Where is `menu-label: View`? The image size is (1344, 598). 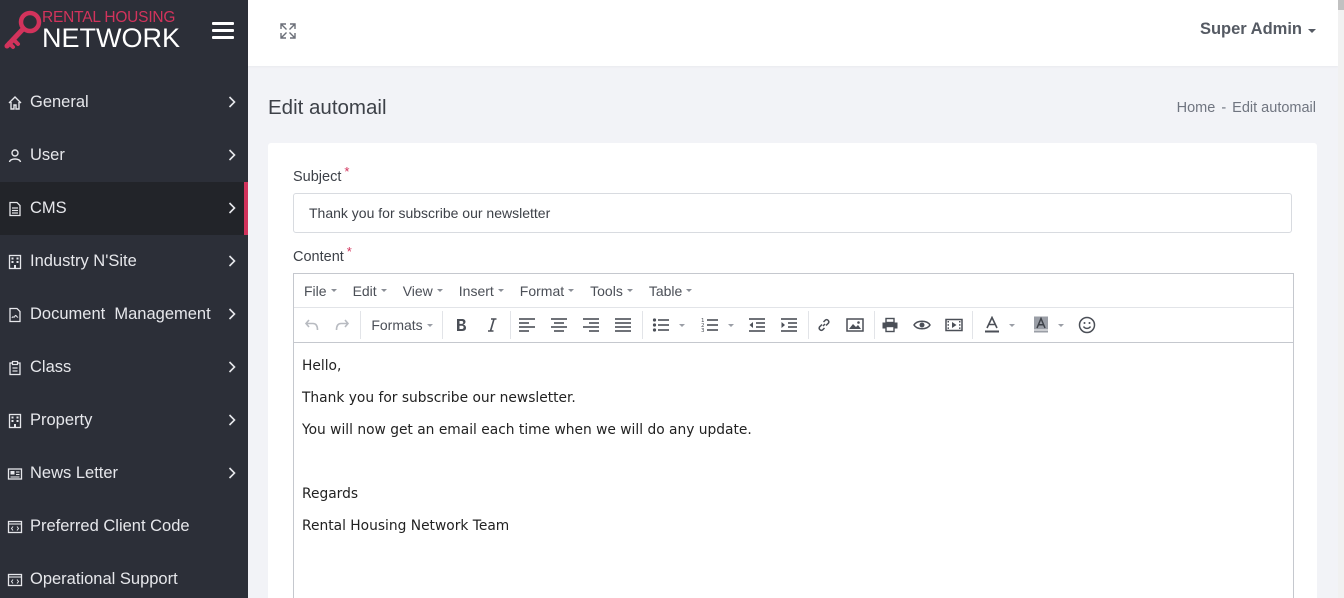
menu-label: View is located at coordinates (417, 290).